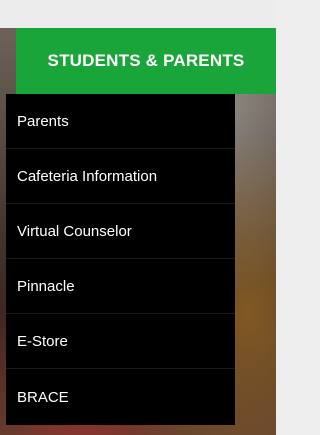  I want to click on menu-item-e-store: E-Store, so click(120, 341).